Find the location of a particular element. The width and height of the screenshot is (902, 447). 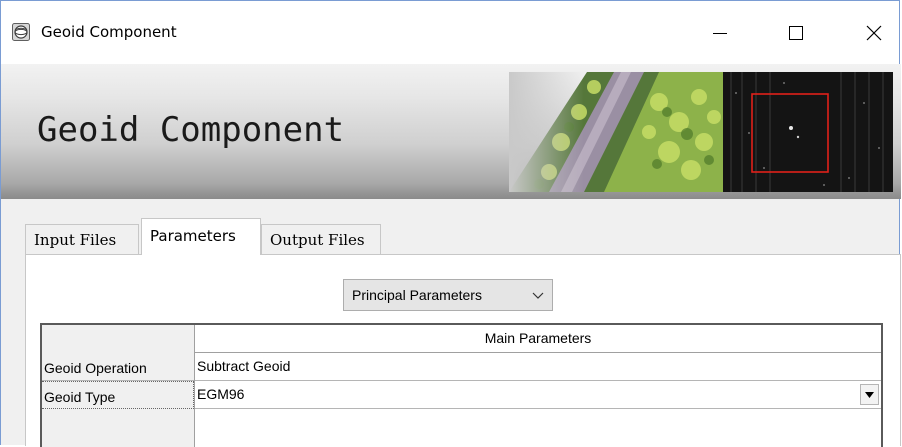

geoid-type-select: EGM96 is located at coordinates (538, 395).